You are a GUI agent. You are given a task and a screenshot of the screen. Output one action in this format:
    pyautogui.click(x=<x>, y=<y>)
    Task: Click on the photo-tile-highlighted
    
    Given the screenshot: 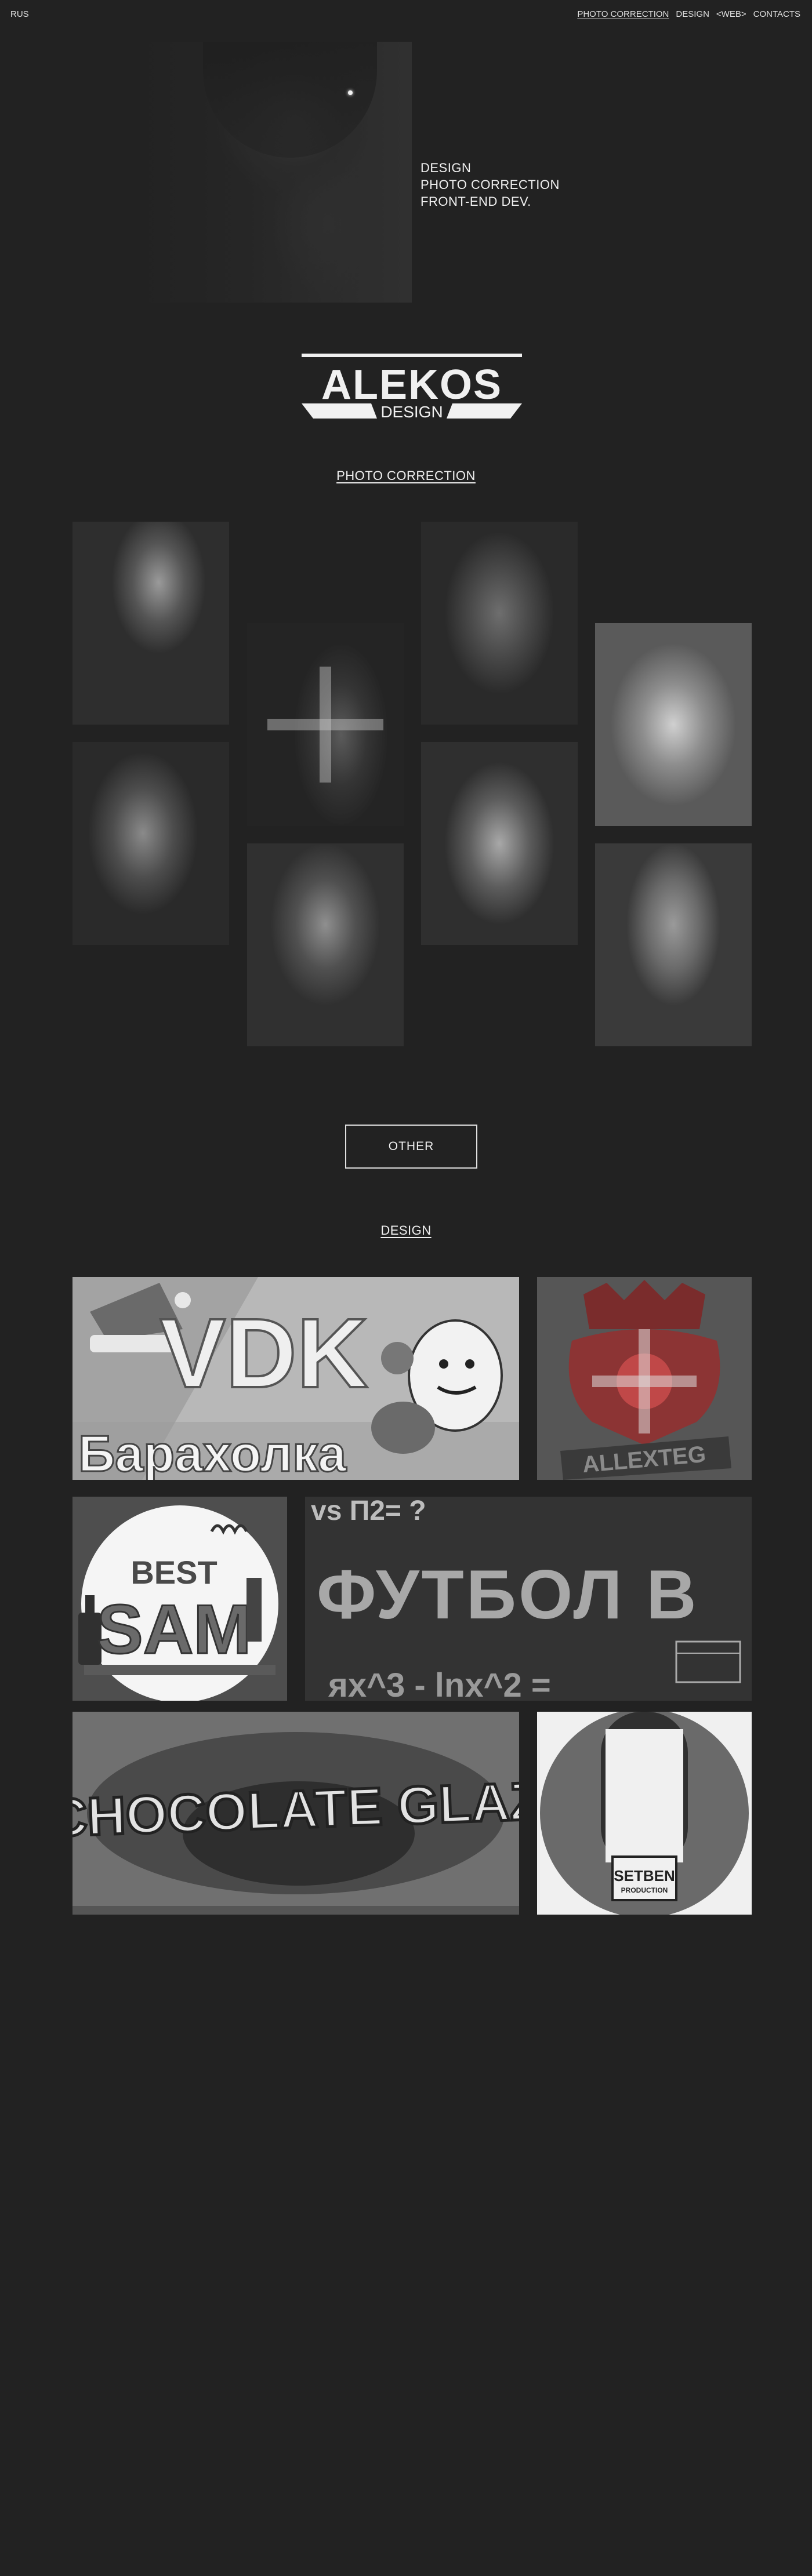 What is the action you would take?
    pyautogui.click(x=325, y=724)
    